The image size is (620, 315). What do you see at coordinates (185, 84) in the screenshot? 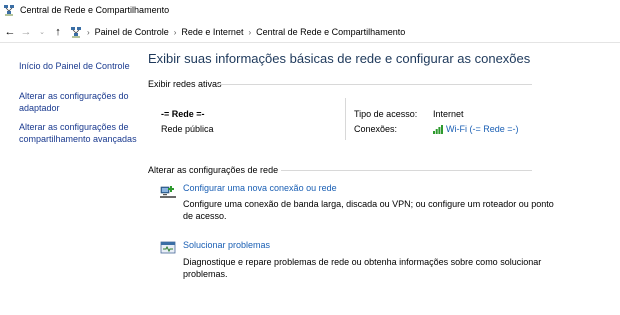
I see `section-heading-active-networks: Exibir redes ativas` at bounding box center [185, 84].